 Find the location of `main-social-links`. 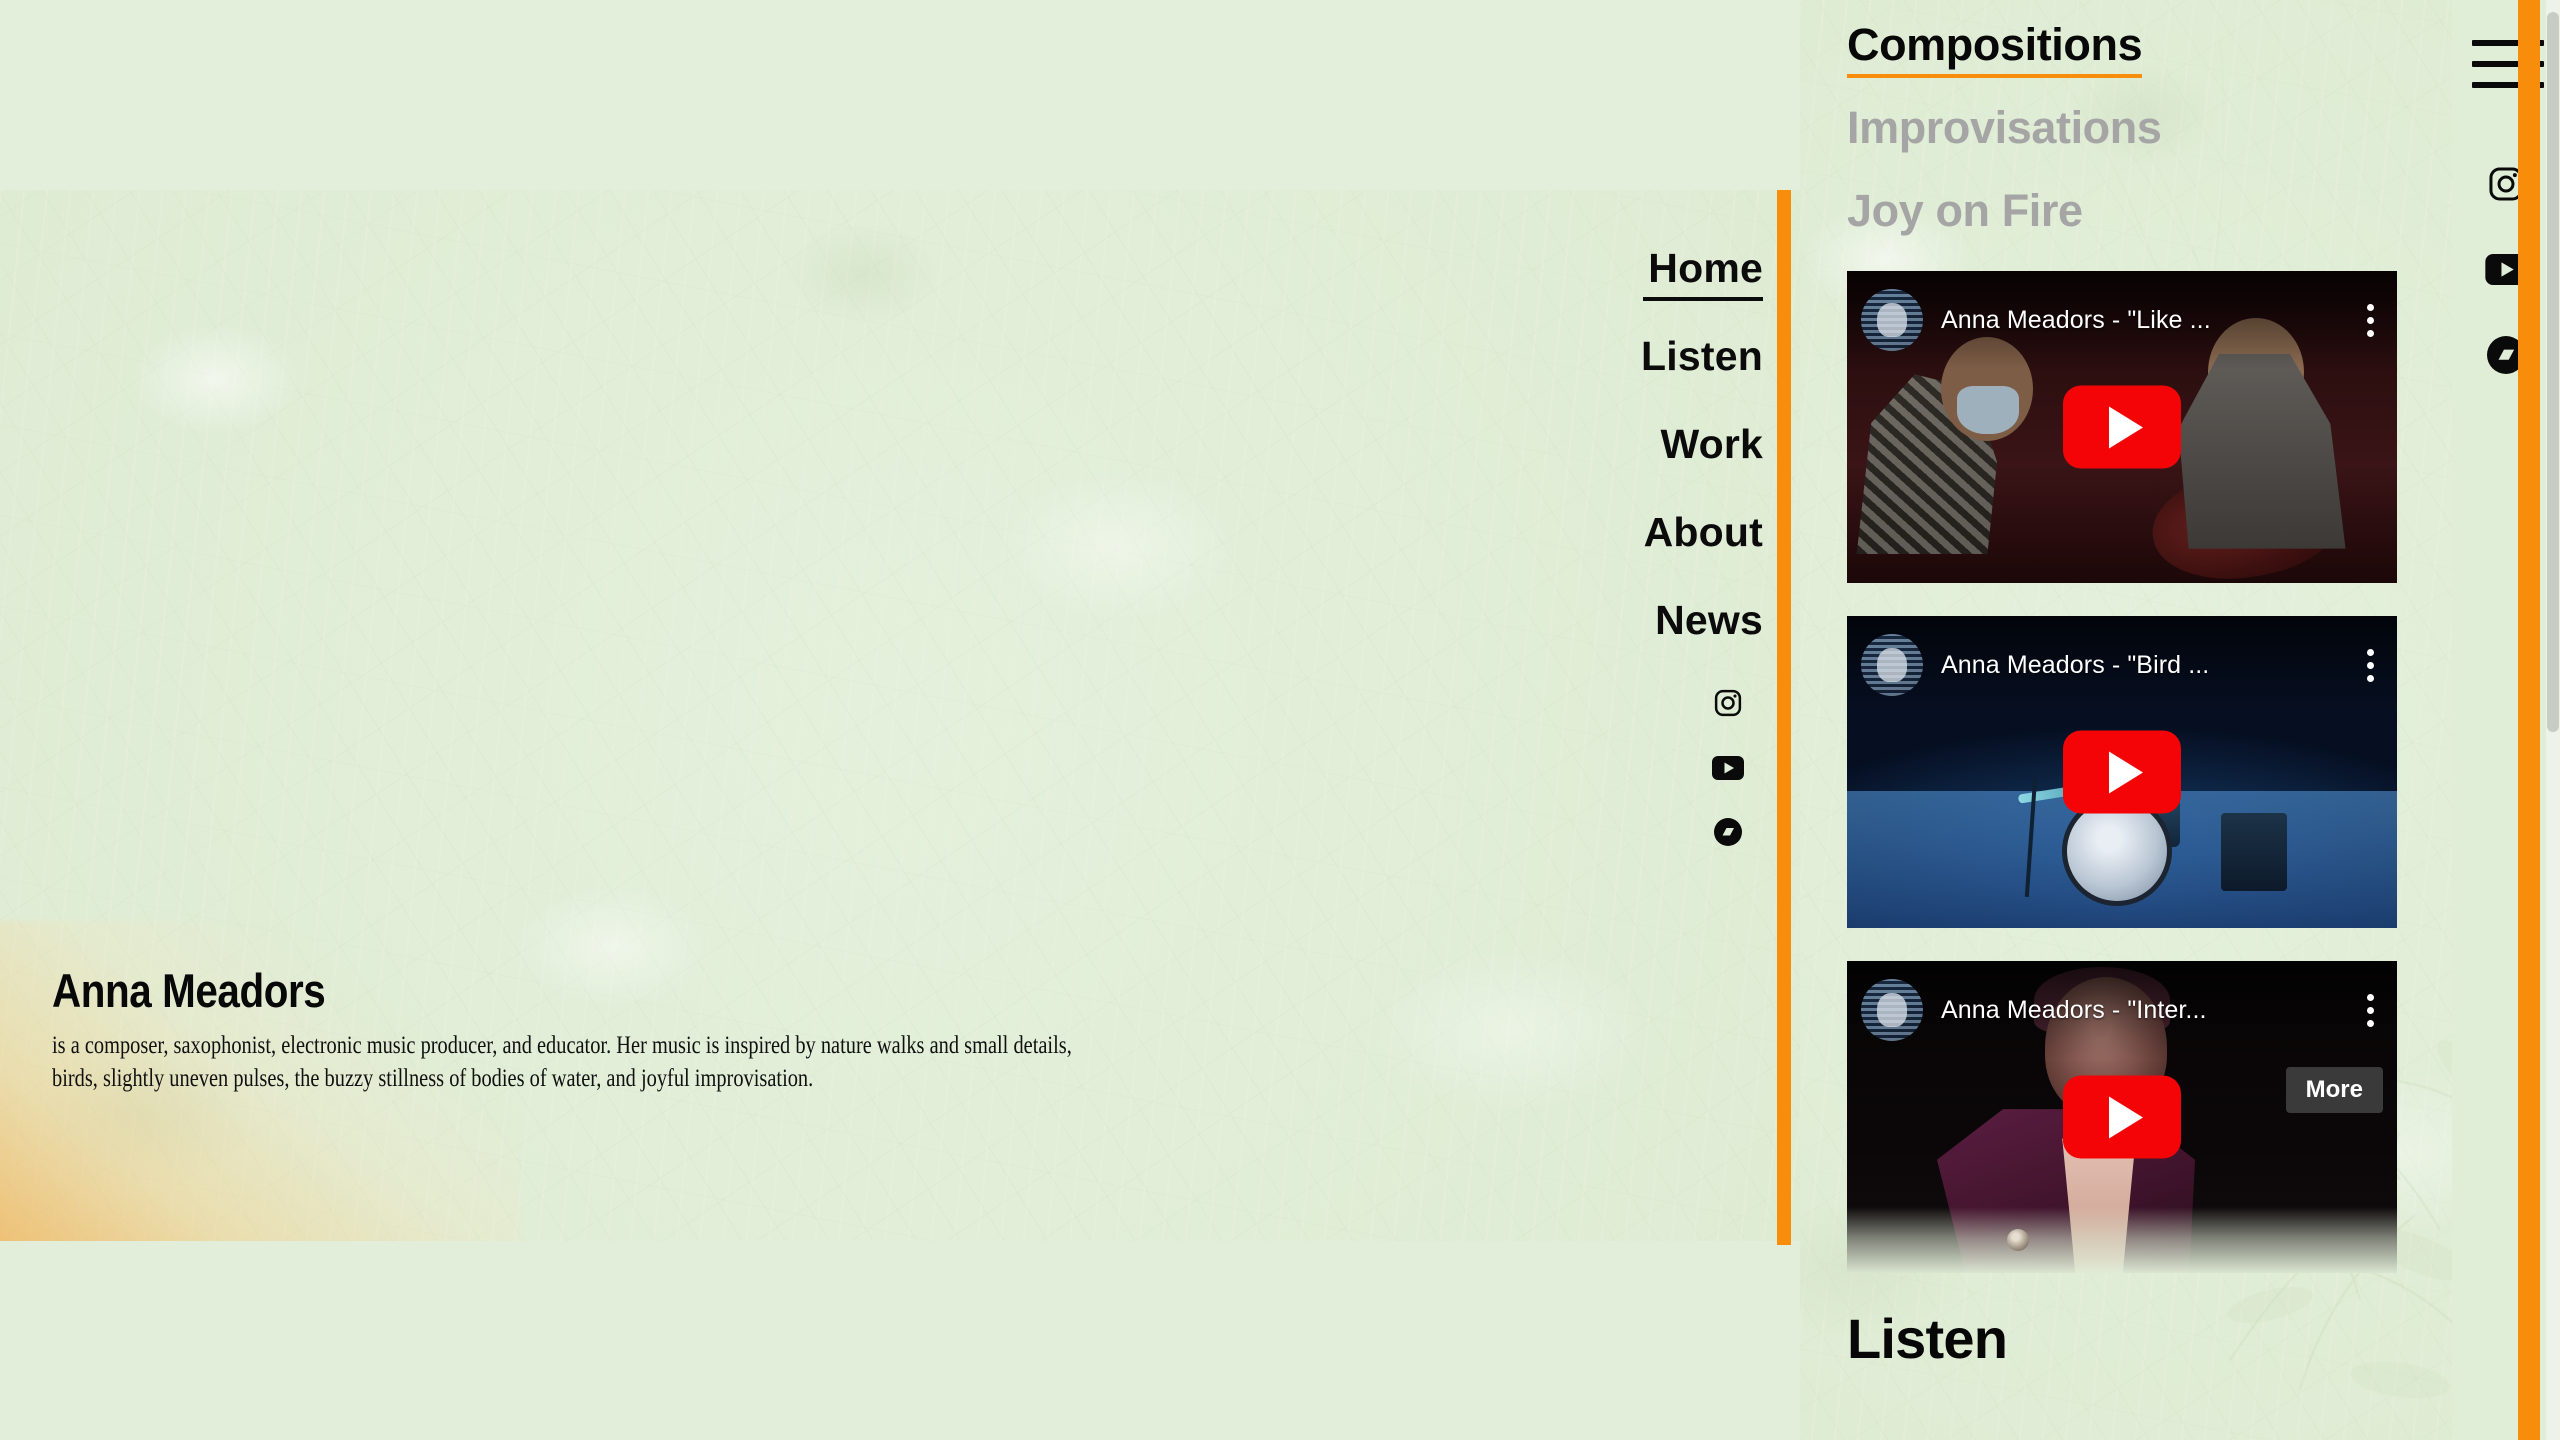

main-social-links is located at coordinates (1728, 767).